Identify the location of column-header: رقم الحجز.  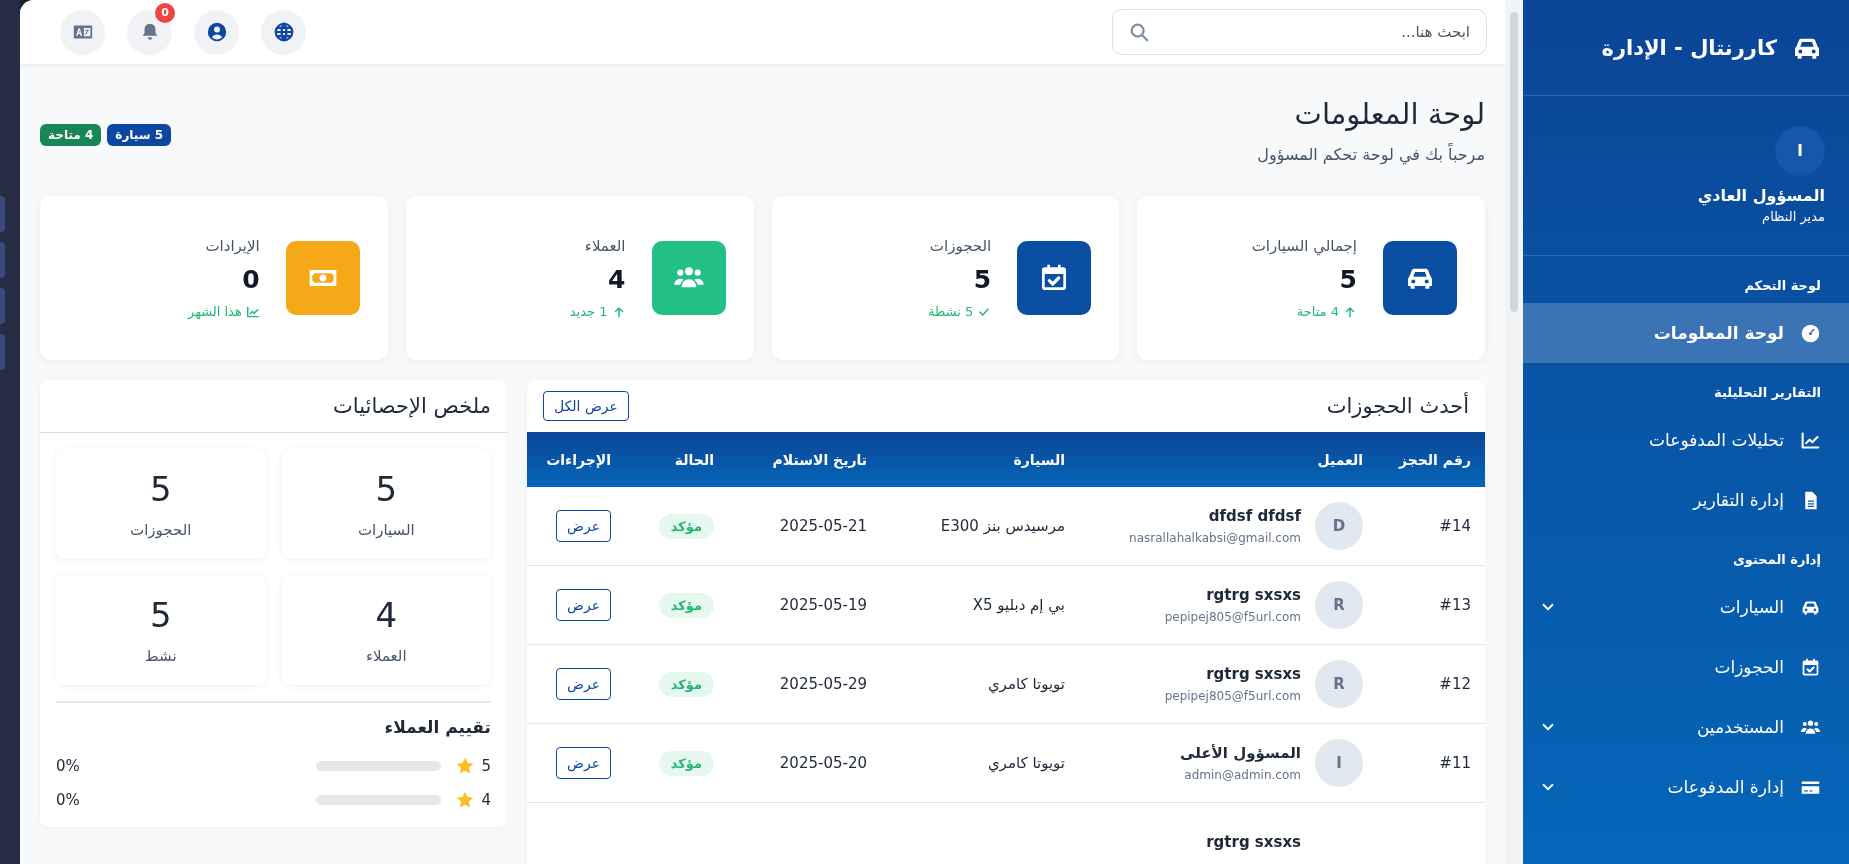
(1434, 459).